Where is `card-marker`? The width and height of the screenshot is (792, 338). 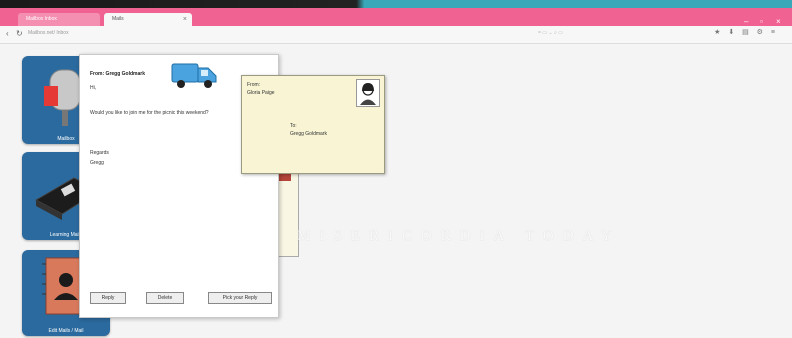
card-marker is located at coordinates (285, 177).